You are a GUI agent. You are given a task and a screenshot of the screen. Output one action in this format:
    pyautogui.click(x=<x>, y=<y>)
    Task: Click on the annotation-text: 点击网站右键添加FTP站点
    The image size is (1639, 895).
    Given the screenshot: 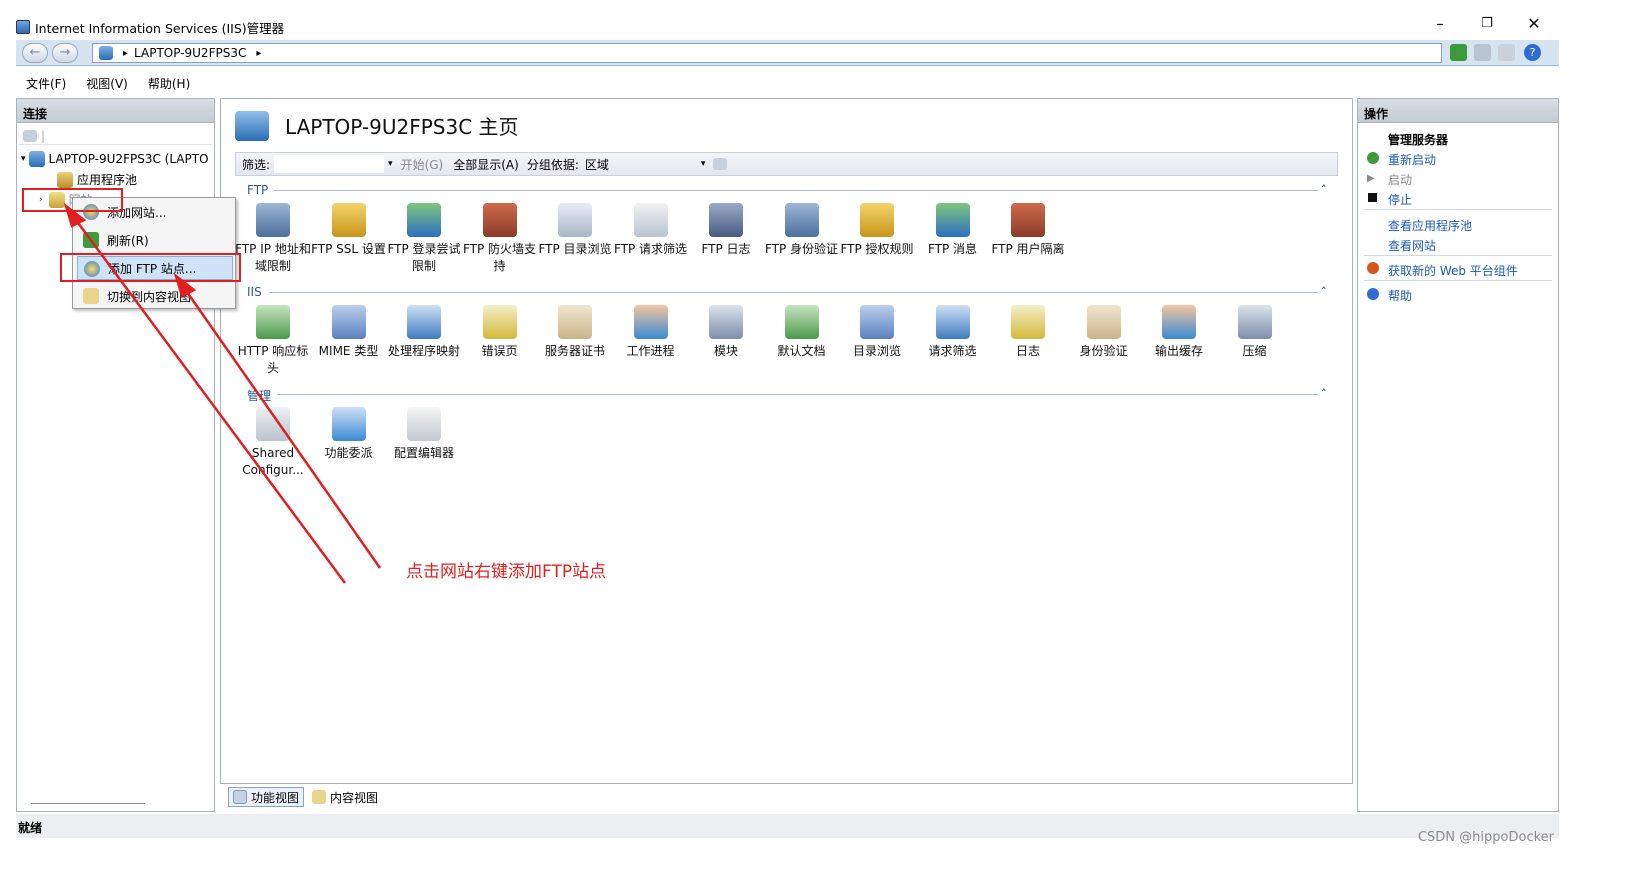 What is the action you would take?
    pyautogui.click(x=506, y=572)
    